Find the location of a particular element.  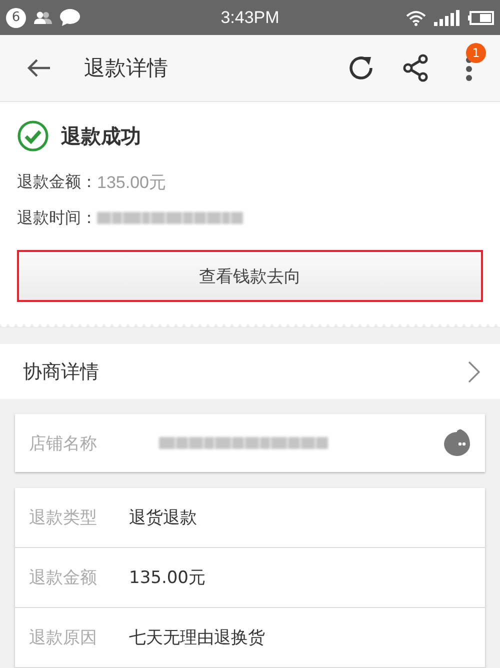

field-label: 店铺名称 is located at coordinates (63, 443).